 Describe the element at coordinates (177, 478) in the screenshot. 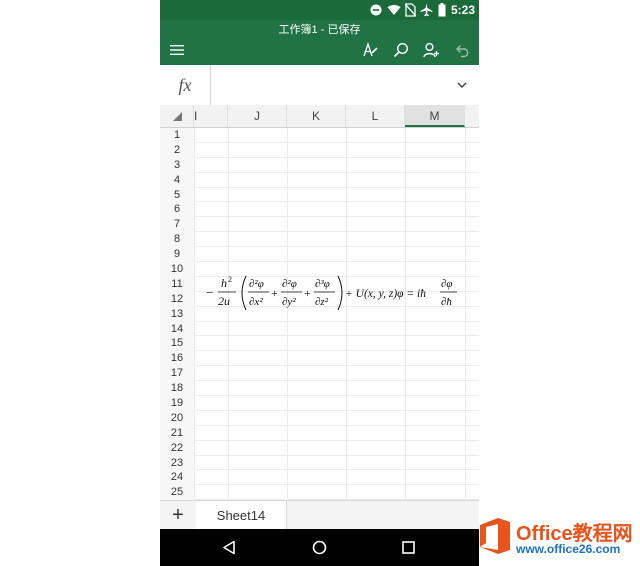

I see `row-number: 24` at that location.